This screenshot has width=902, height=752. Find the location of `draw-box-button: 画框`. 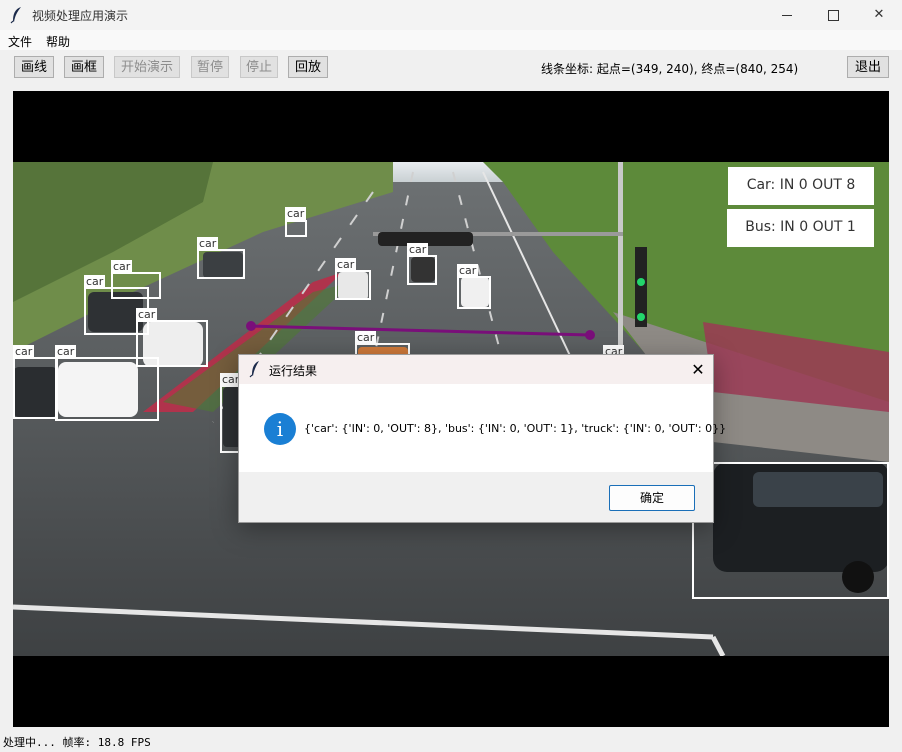

draw-box-button: 画框 is located at coordinates (84, 67).